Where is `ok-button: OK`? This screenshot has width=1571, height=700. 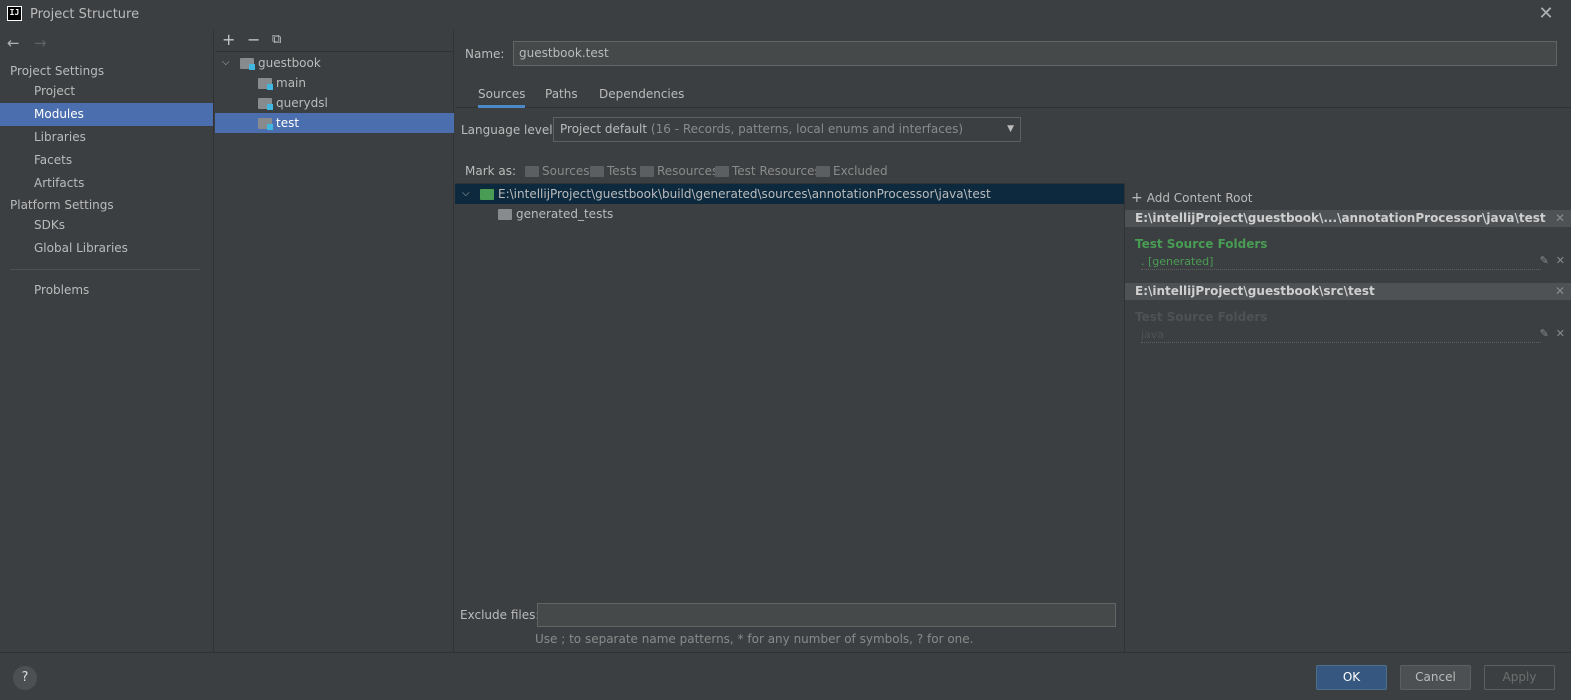
ok-button: OK is located at coordinates (1351, 677).